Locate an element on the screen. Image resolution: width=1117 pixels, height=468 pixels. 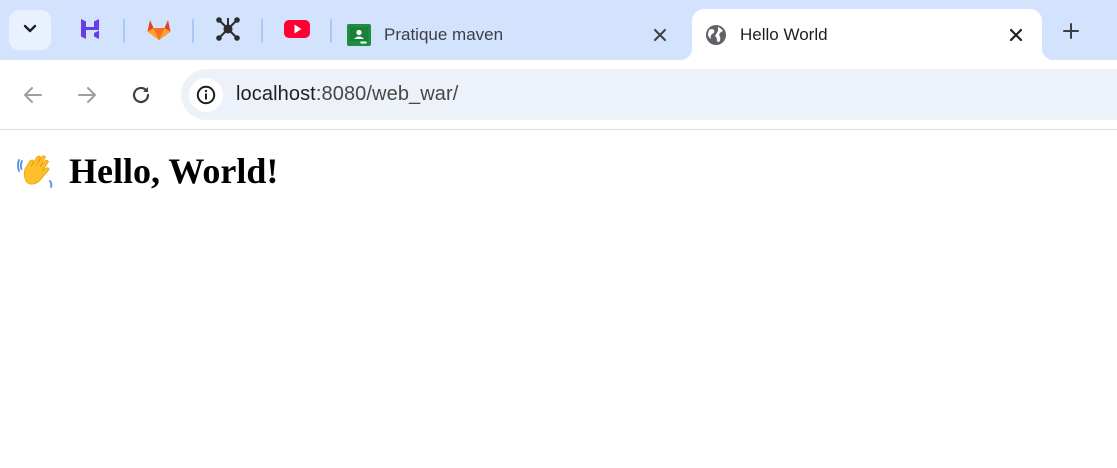
back-button is located at coordinates (33, 95).